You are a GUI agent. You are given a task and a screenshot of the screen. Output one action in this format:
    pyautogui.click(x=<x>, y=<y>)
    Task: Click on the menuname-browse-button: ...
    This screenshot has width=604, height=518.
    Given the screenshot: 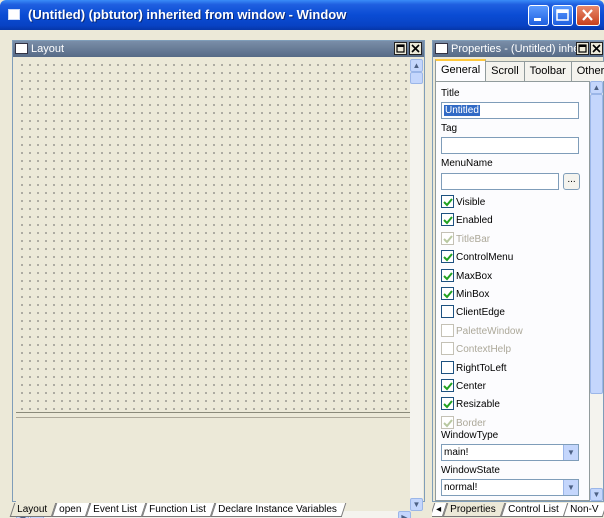 What is the action you would take?
    pyautogui.click(x=571, y=181)
    